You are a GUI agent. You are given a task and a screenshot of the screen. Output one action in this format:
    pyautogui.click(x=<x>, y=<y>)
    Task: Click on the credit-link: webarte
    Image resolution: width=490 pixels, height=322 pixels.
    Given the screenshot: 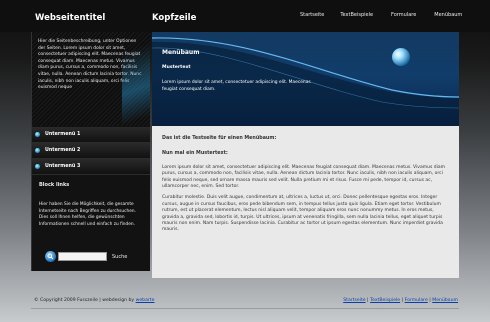 What is the action you would take?
    pyautogui.click(x=145, y=300)
    